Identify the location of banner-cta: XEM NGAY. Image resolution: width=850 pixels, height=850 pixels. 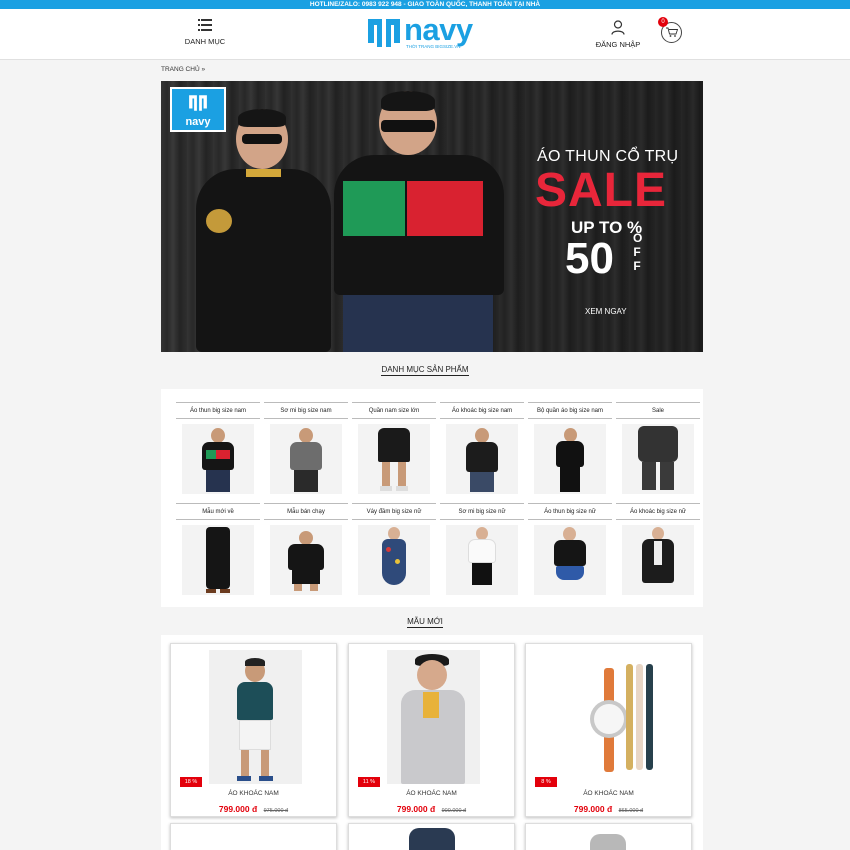
(606, 311).